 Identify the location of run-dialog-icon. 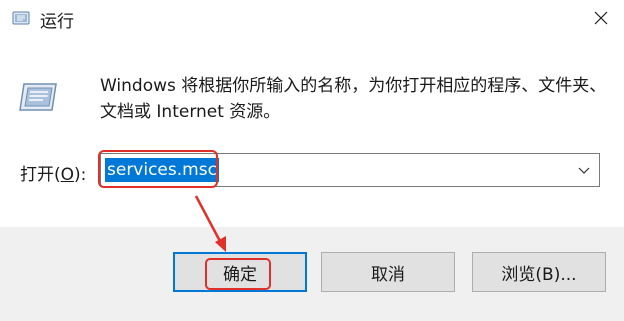
(21, 18).